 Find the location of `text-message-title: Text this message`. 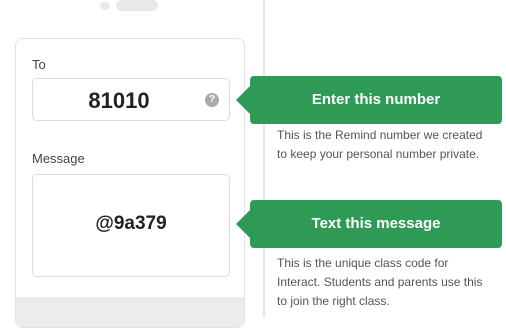

text-message-title: Text this message is located at coordinates (376, 223).